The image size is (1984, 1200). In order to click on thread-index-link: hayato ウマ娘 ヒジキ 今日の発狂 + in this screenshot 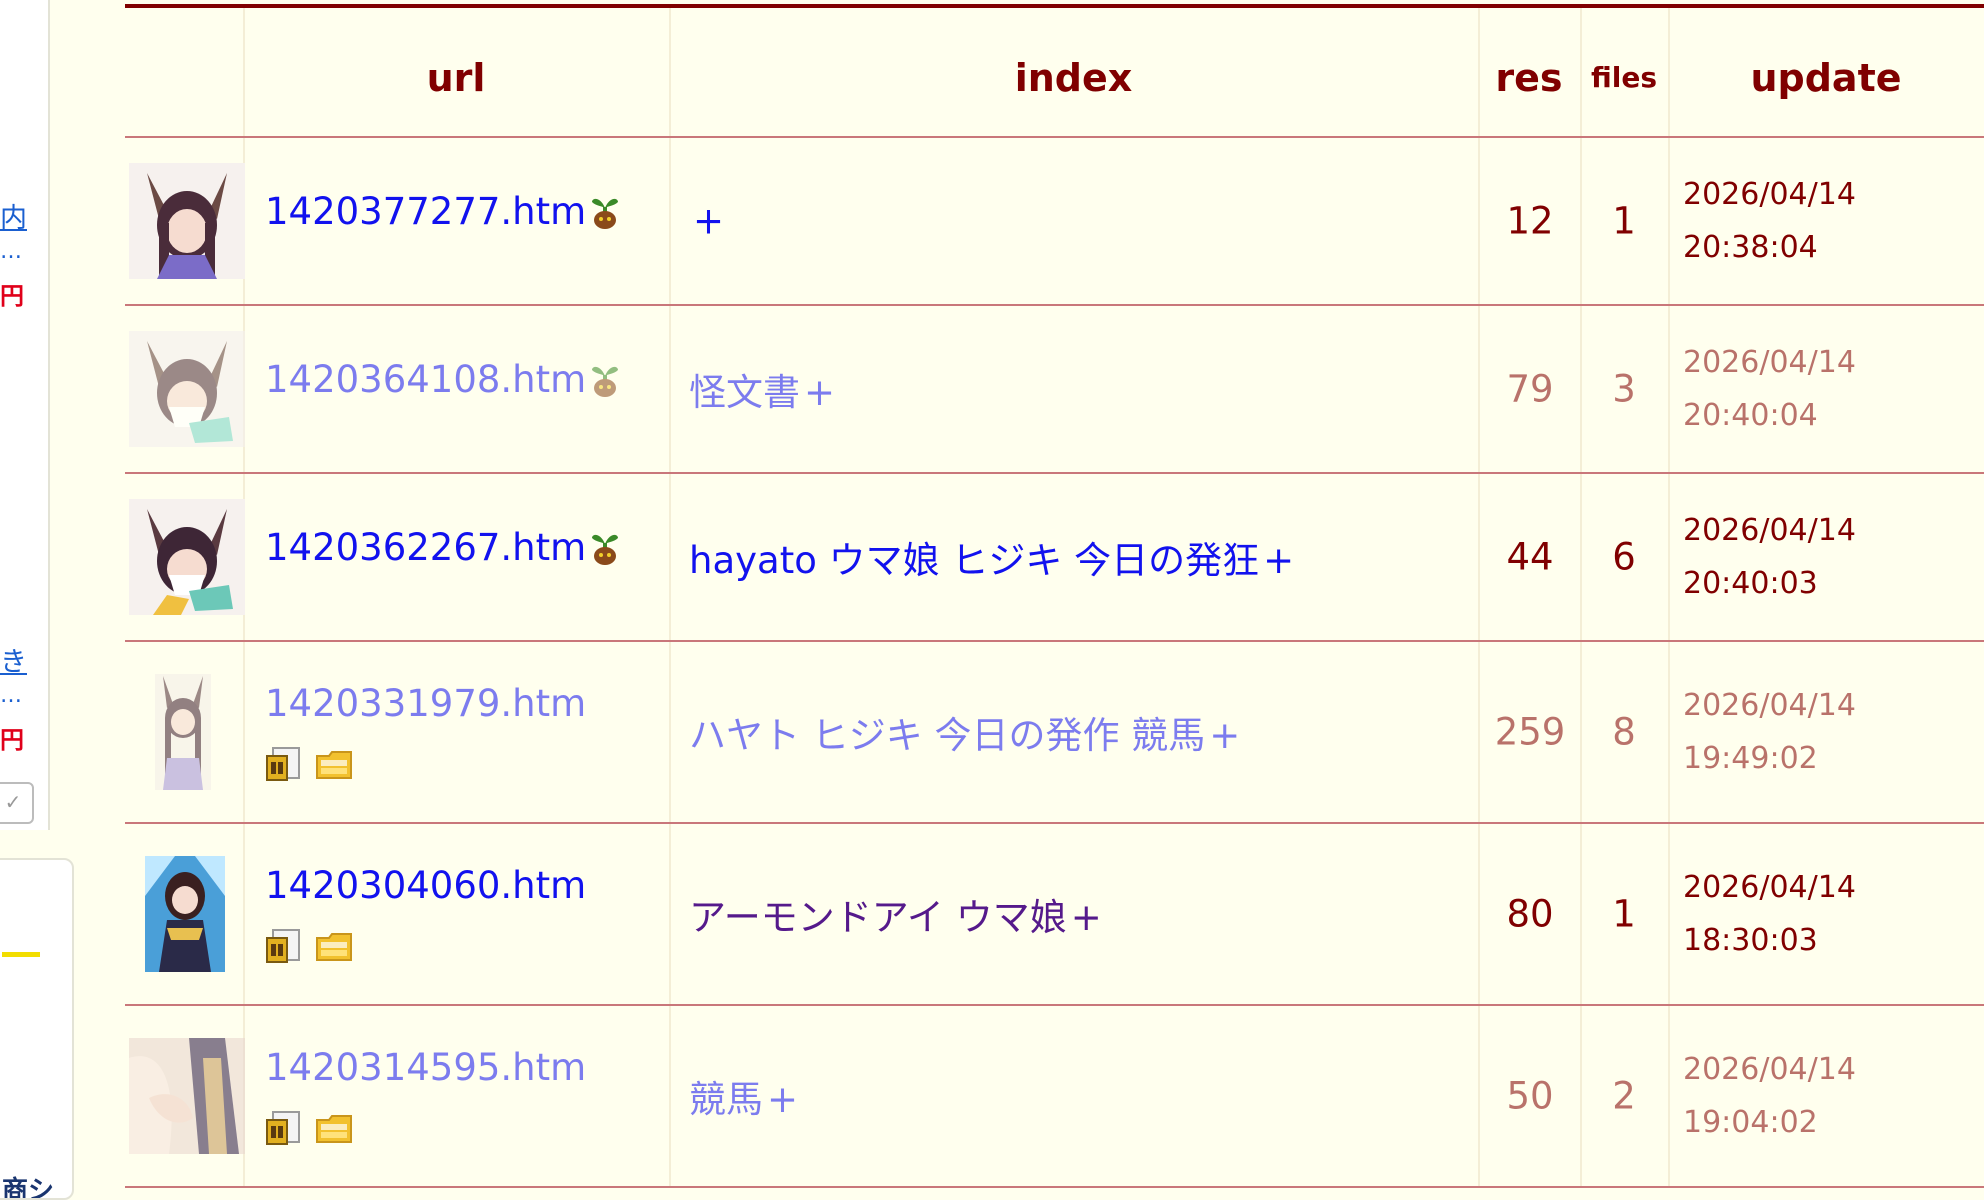, I will do `click(991, 557)`.